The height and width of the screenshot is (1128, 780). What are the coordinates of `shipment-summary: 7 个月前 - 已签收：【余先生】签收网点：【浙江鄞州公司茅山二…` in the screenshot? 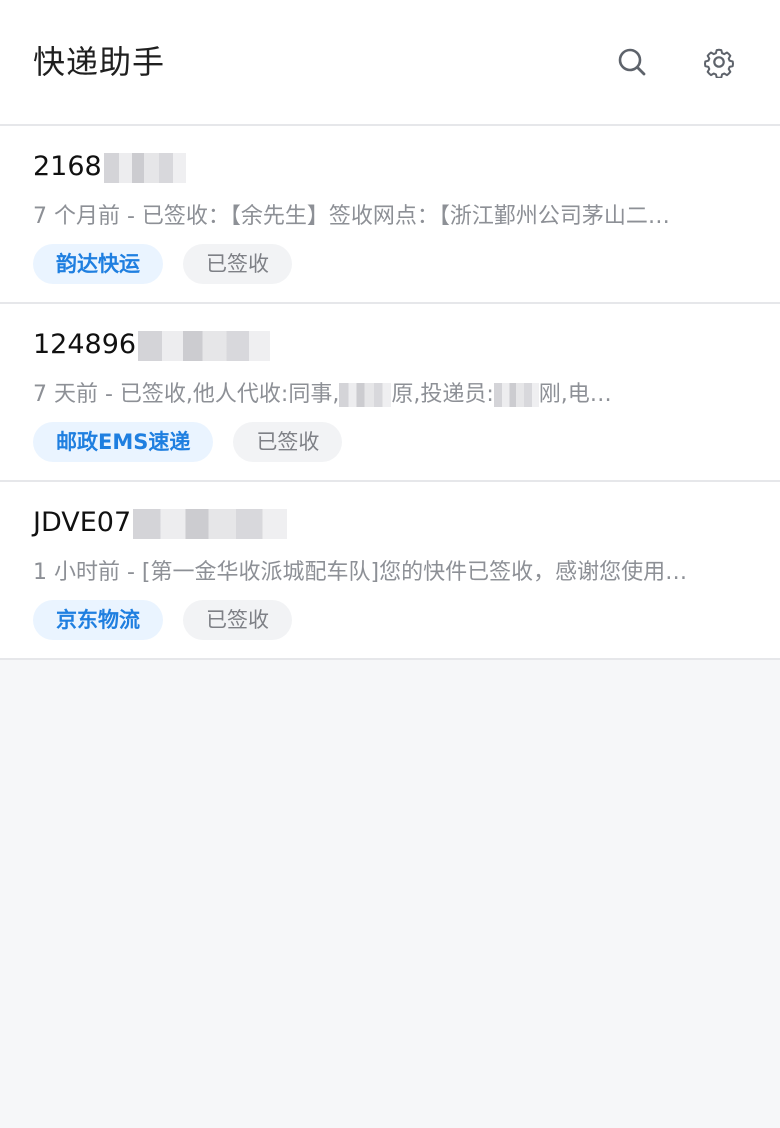 It's located at (351, 216).